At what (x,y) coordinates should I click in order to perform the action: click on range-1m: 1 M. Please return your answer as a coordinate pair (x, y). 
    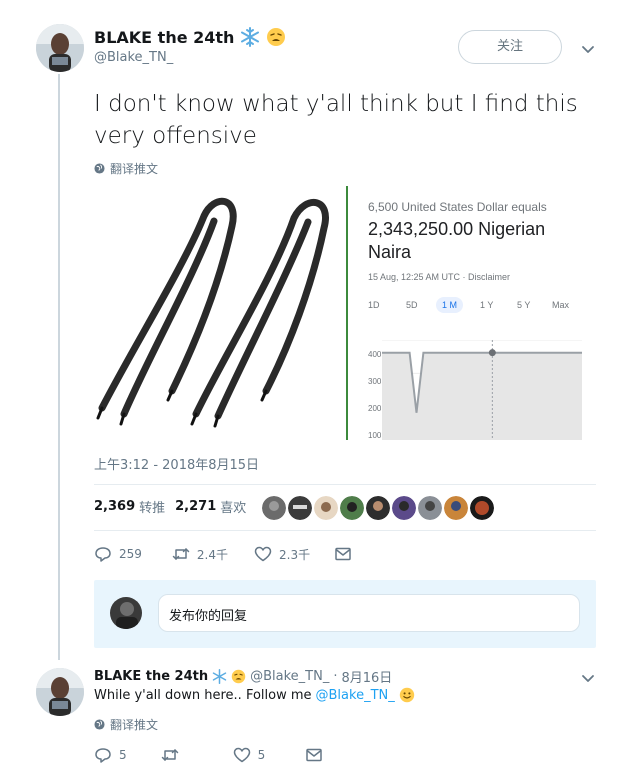
    Looking at the image, I should click on (450, 305).